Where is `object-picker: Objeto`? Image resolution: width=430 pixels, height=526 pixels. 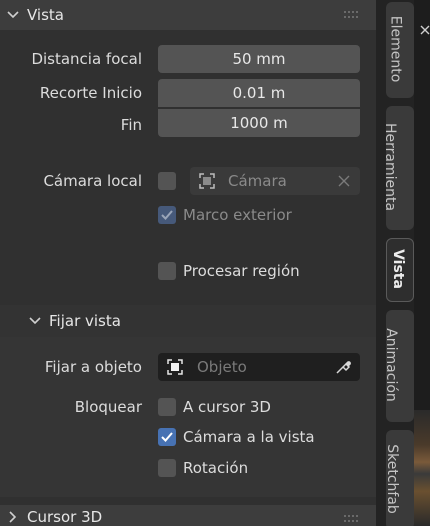
object-picker: Objeto is located at coordinates (259, 367).